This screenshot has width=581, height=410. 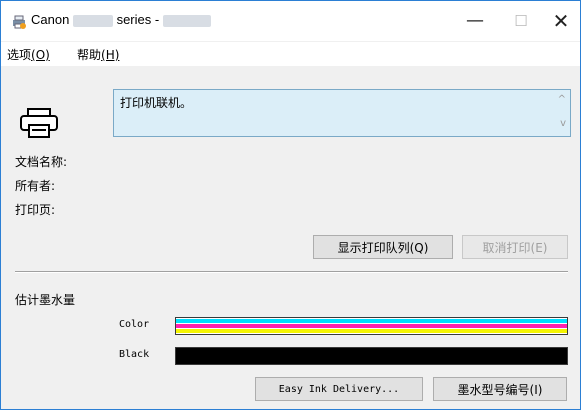 I want to click on scroll-up-arrow-icon: ^, so click(x=562, y=99).